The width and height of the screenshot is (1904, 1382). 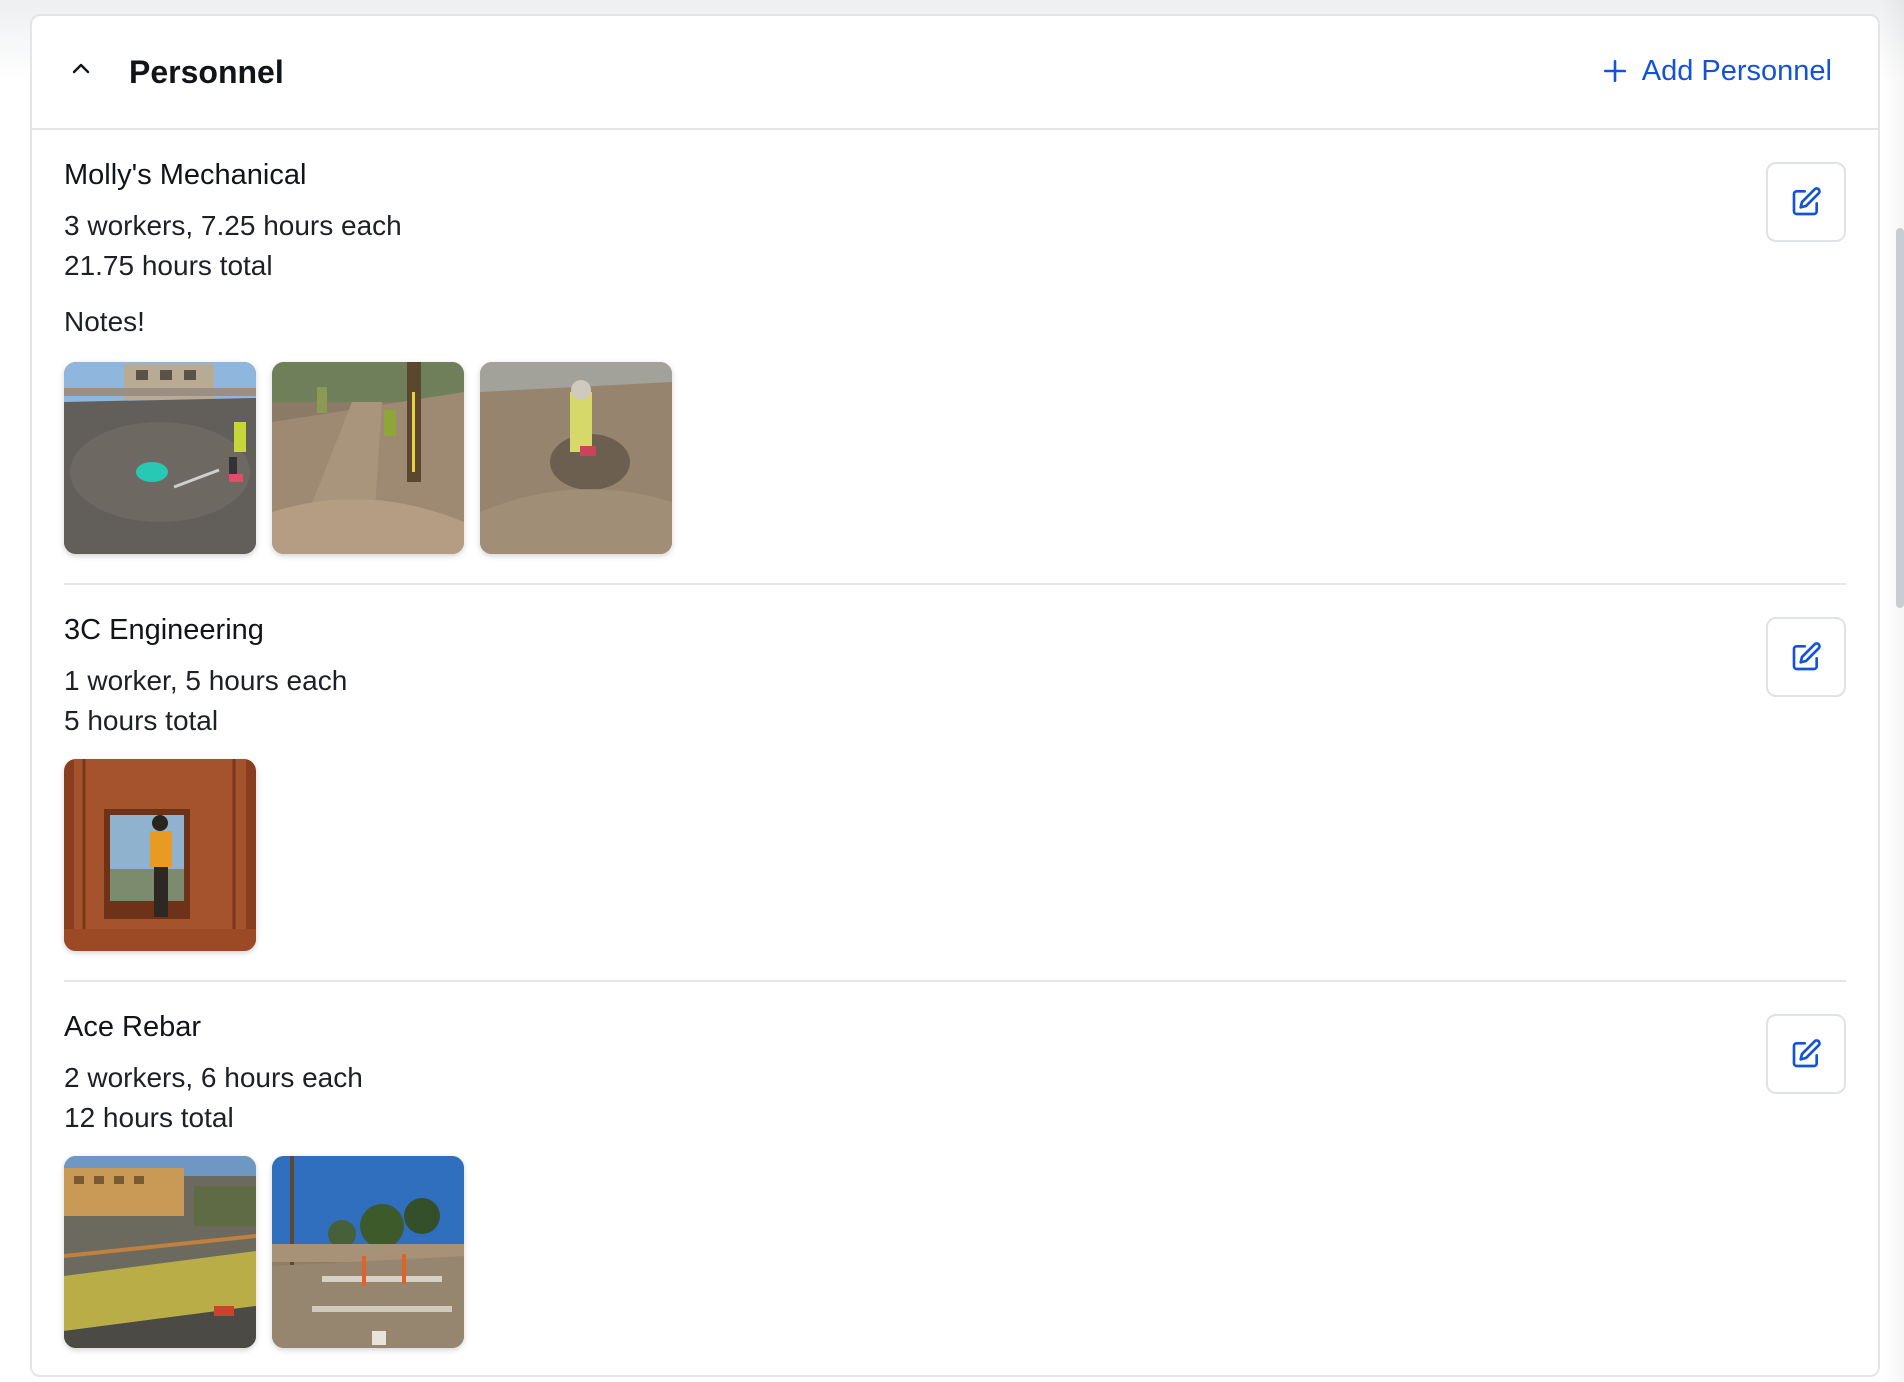 What do you see at coordinates (1736, 70) in the screenshot?
I see `add-personnel-label: Add Personnel` at bounding box center [1736, 70].